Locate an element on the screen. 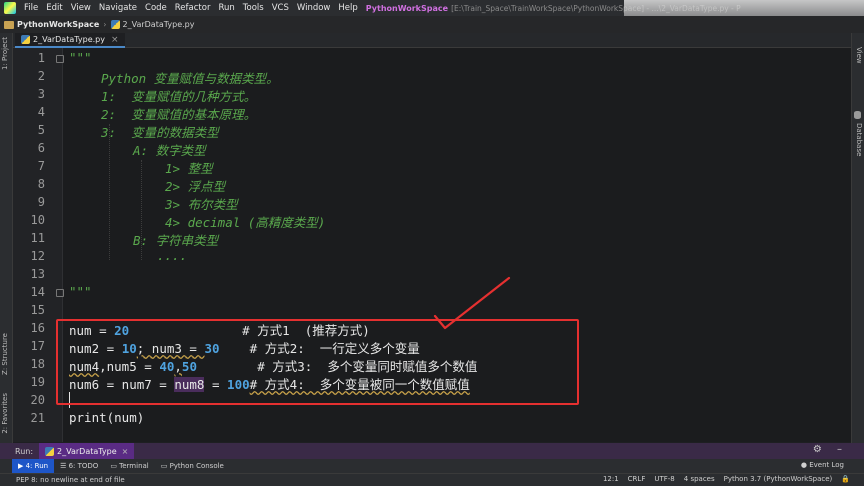  docstring-item-3: 3: 变量的数据类型 is located at coordinates (160, 132).